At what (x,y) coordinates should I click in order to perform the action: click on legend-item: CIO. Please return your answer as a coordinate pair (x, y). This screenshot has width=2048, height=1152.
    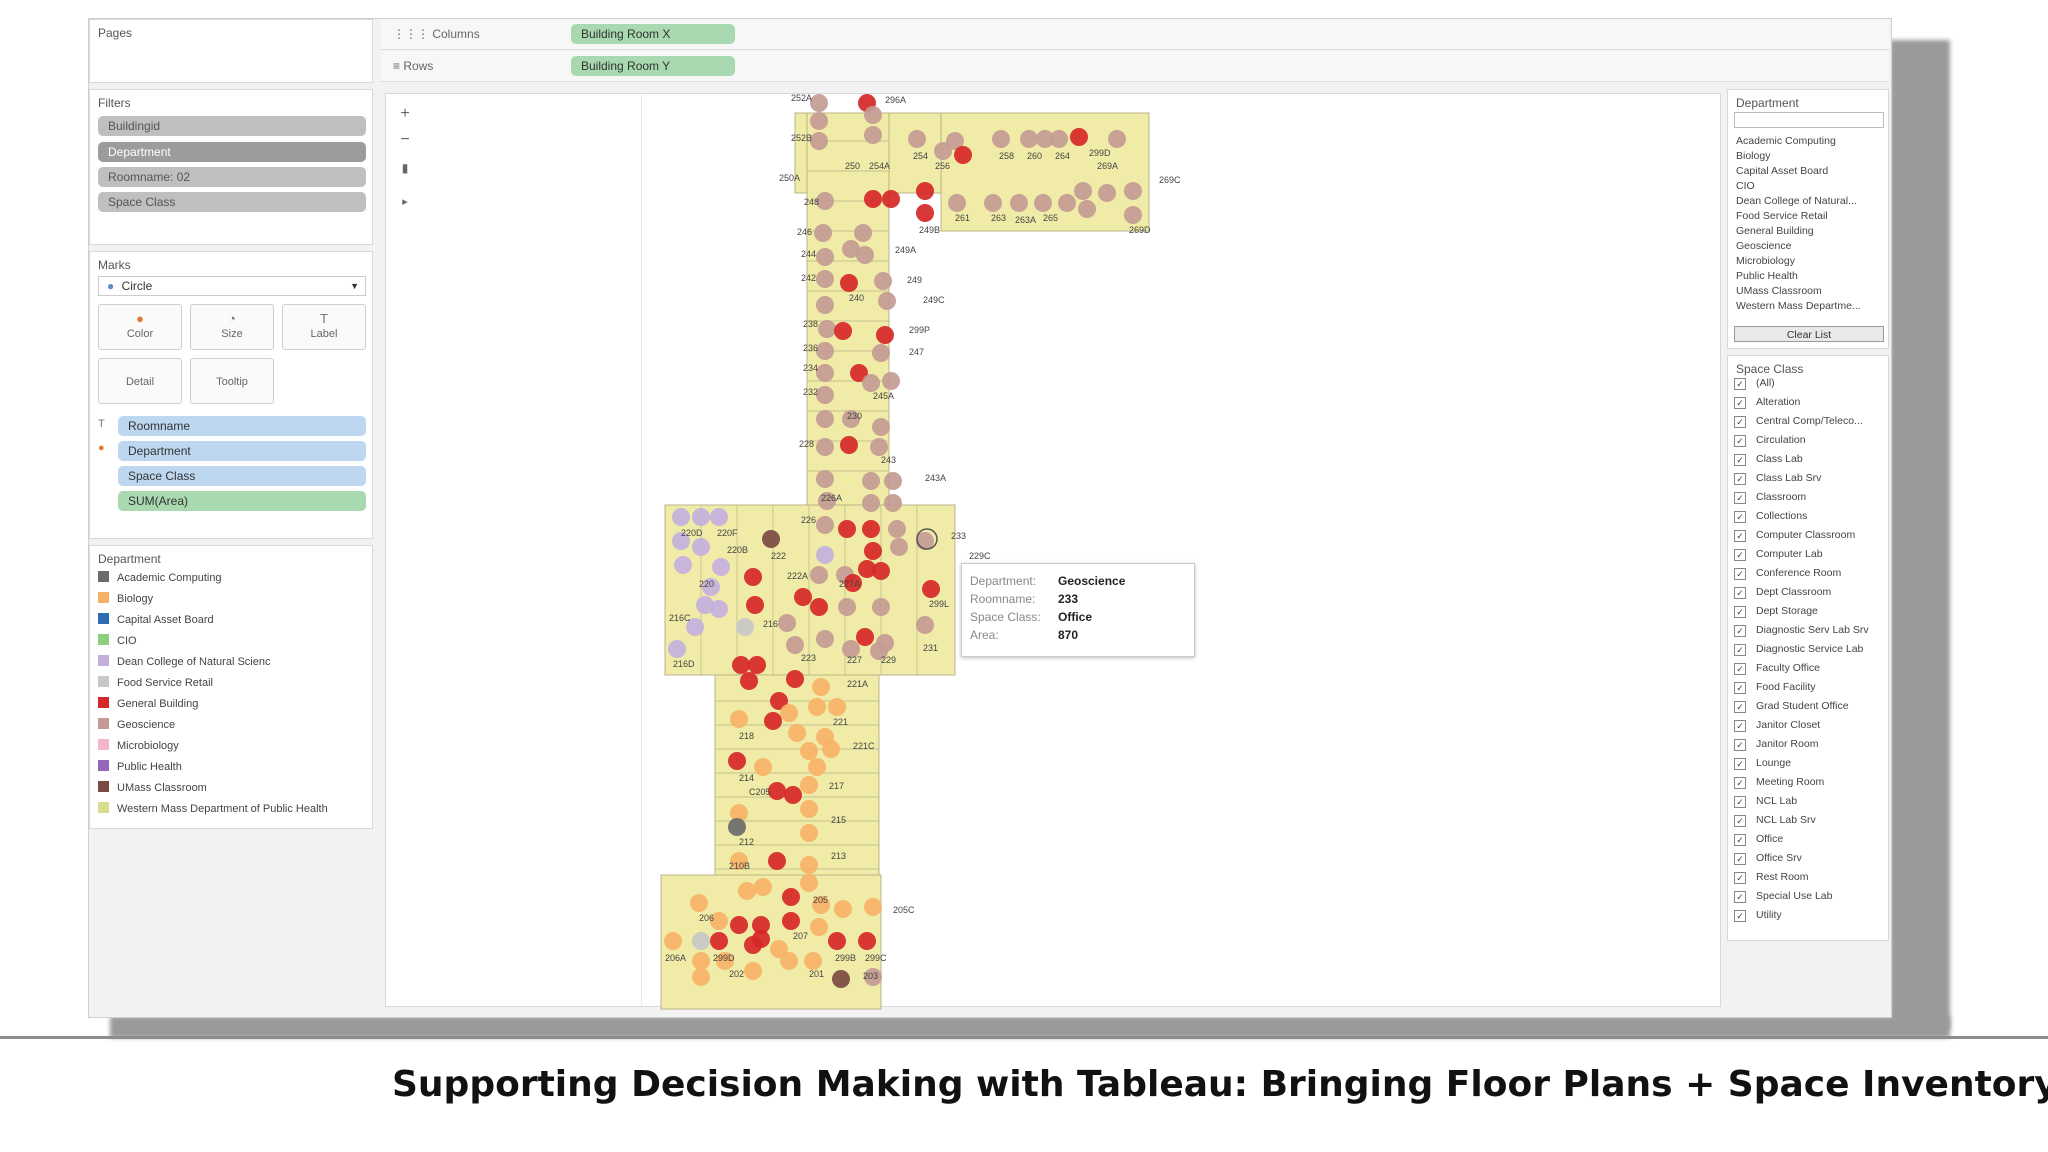
    Looking at the image, I should click on (117, 641).